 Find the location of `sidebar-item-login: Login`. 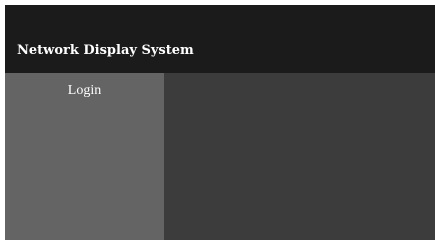

sidebar-item-login: Login is located at coordinates (84, 91).